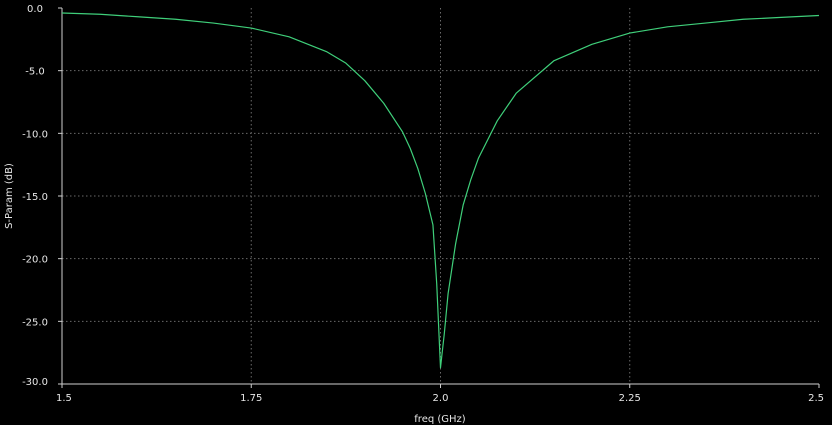 Image resolution: width=832 pixels, height=425 pixels. Describe the element at coordinates (35, 197) in the screenshot. I see `y-tick-label: -15.0` at that location.